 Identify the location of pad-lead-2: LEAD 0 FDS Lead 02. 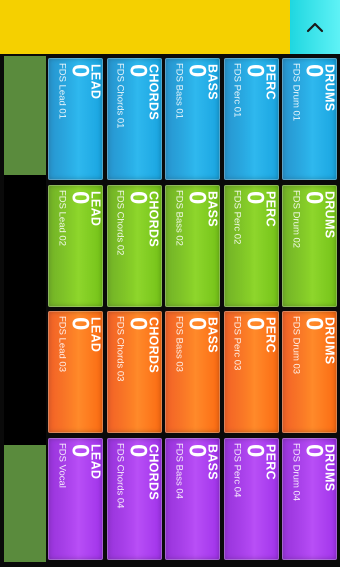
(75, 245).